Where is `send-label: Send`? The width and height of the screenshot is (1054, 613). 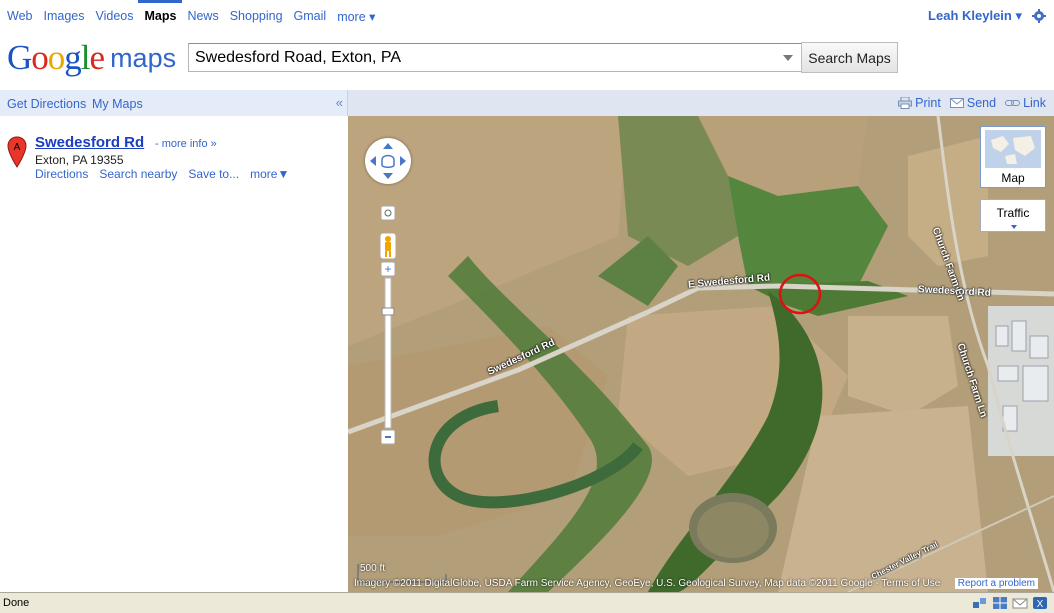
send-label: Send is located at coordinates (981, 103).